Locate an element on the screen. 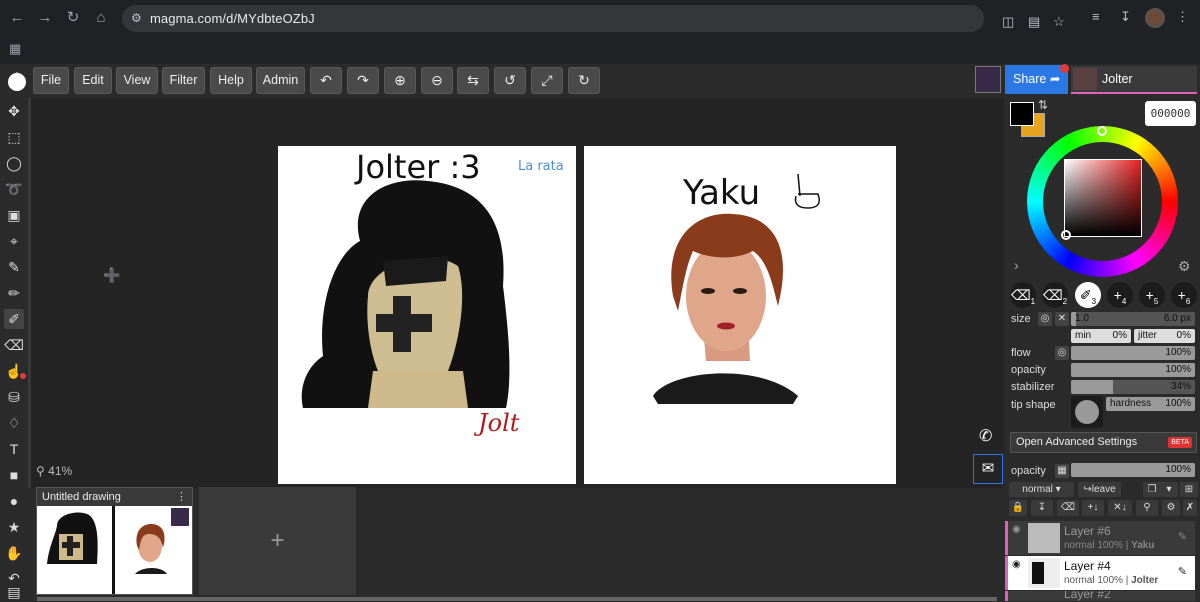 This screenshot has width=1200, height=602. crop-icon: ⌖ is located at coordinates (14, 241).